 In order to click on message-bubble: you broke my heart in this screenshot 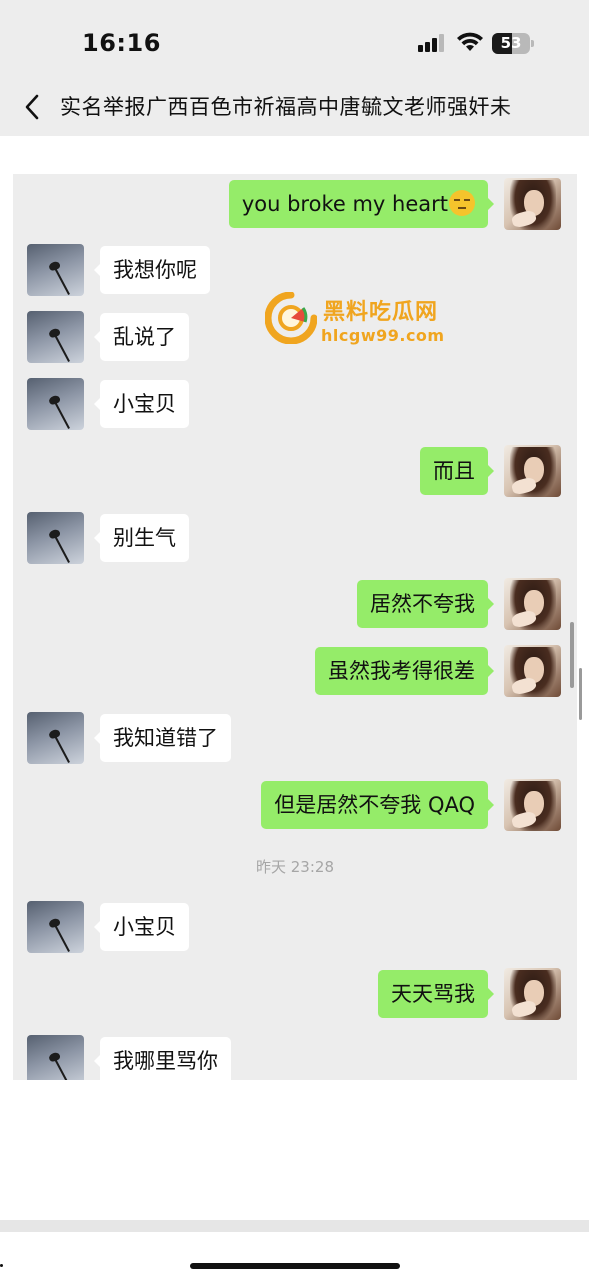, I will do `click(361, 204)`.